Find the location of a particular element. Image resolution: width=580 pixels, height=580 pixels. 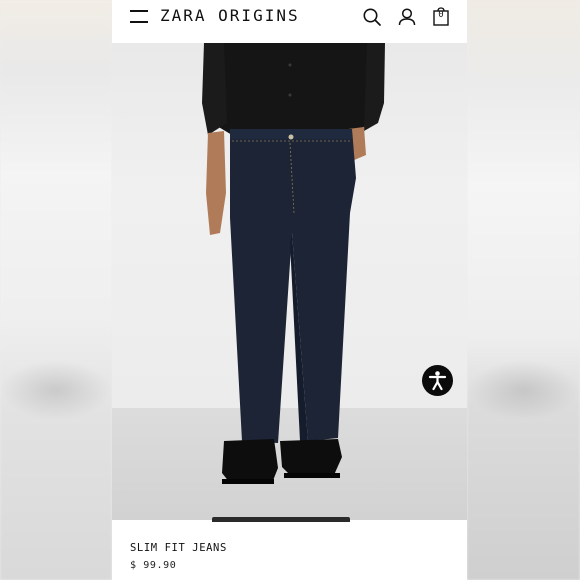

product-info: SLIM FIT JEANS $ 99.90 is located at coordinates (178, 556).